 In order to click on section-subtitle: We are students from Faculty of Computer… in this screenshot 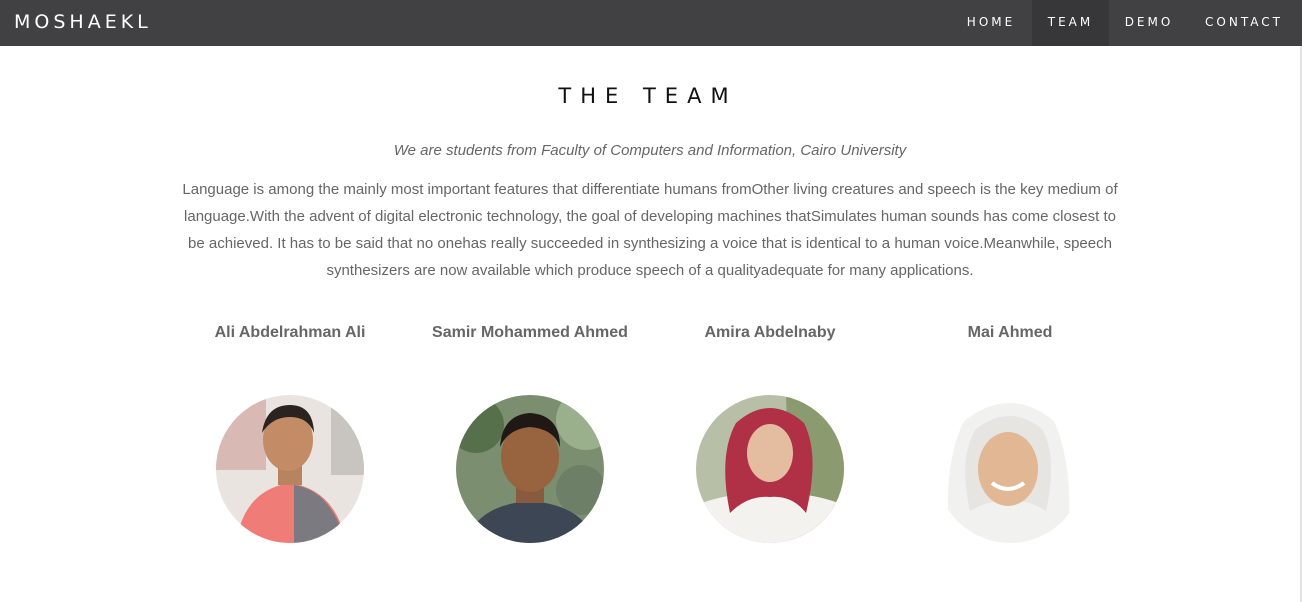, I will do `click(650, 150)`.